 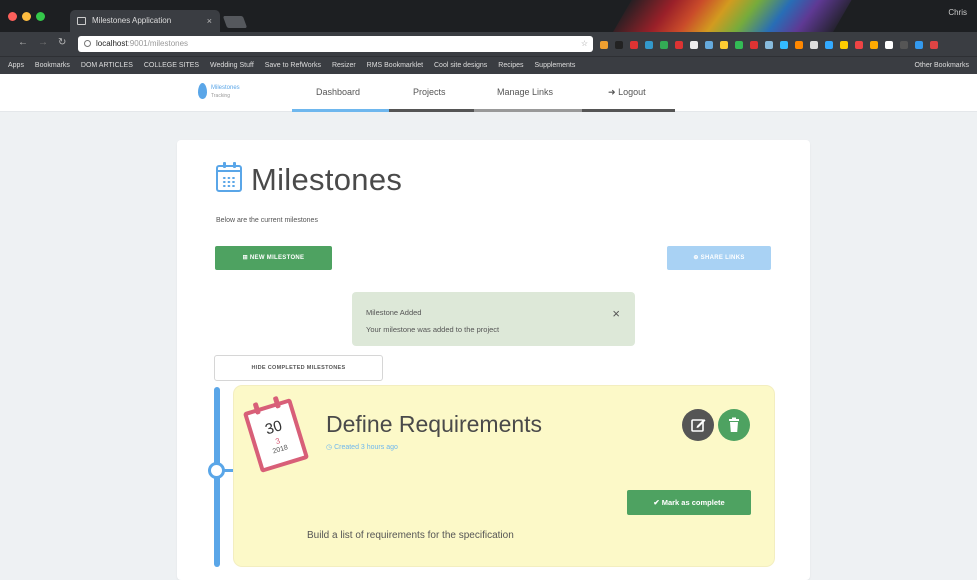 What do you see at coordinates (216, 470) in the screenshot?
I see `timeline-node` at bounding box center [216, 470].